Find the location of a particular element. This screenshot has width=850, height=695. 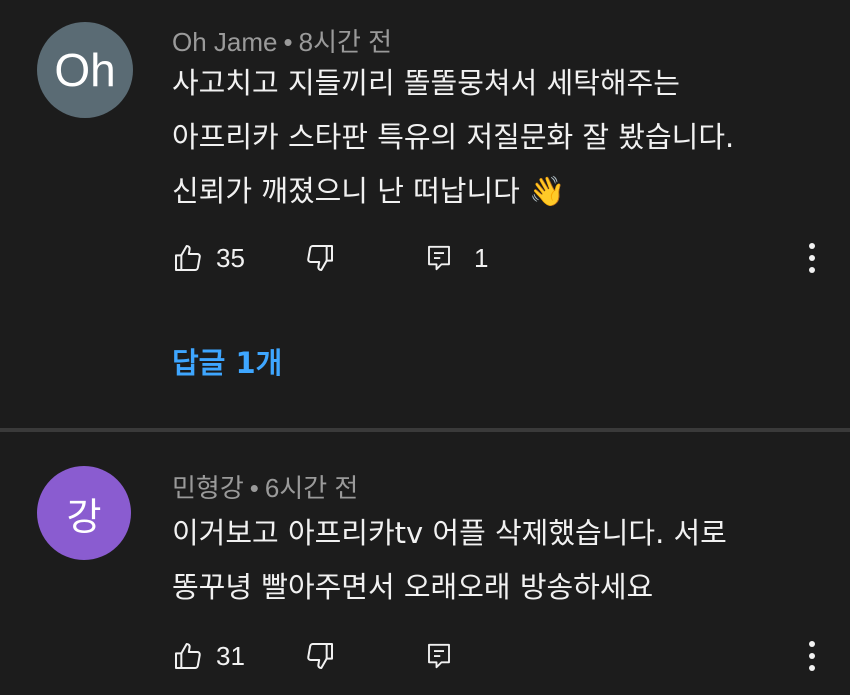

comment-time: 8시간 전 is located at coordinates (345, 42).